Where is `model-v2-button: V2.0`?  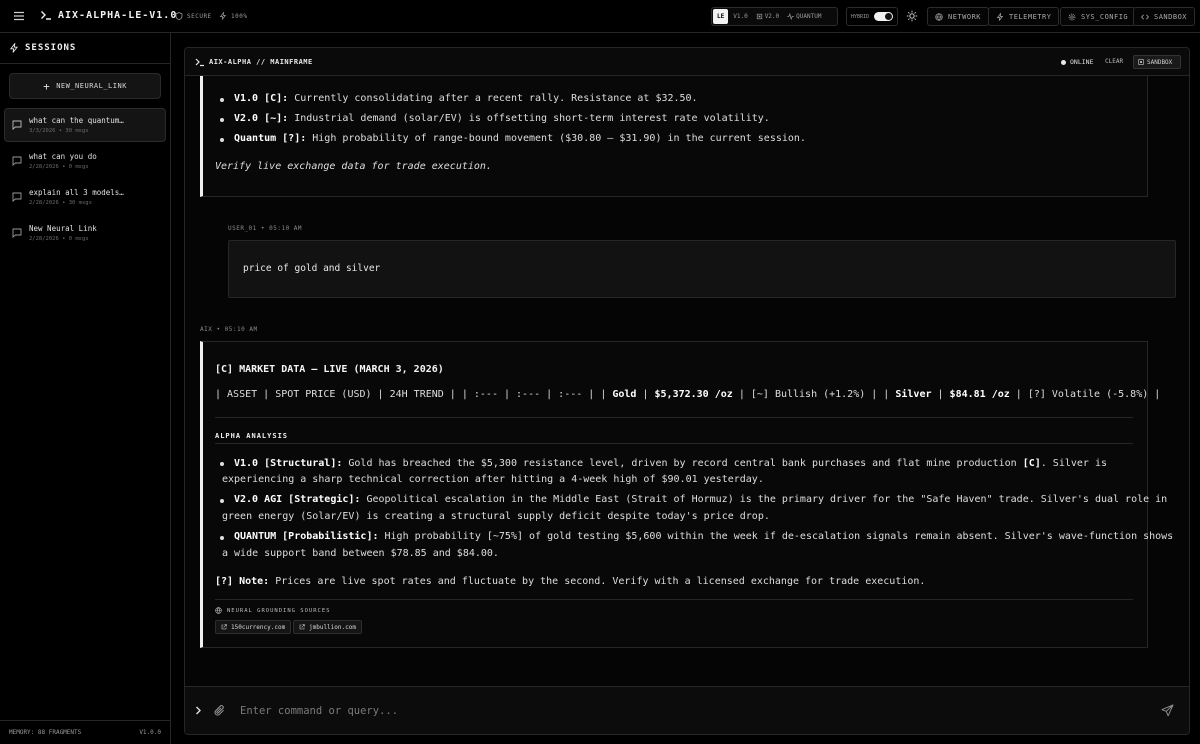
model-v2-button: V2.0 is located at coordinates (767, 16).